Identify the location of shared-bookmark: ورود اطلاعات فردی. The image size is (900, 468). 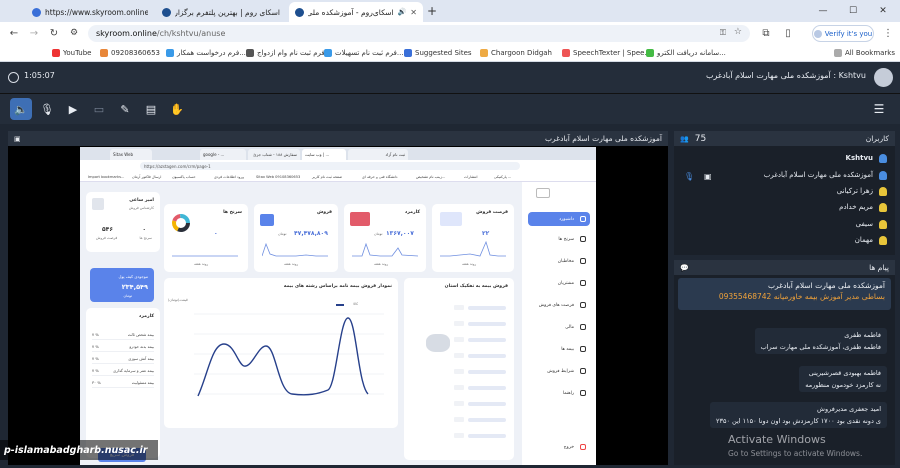
(229, 177).